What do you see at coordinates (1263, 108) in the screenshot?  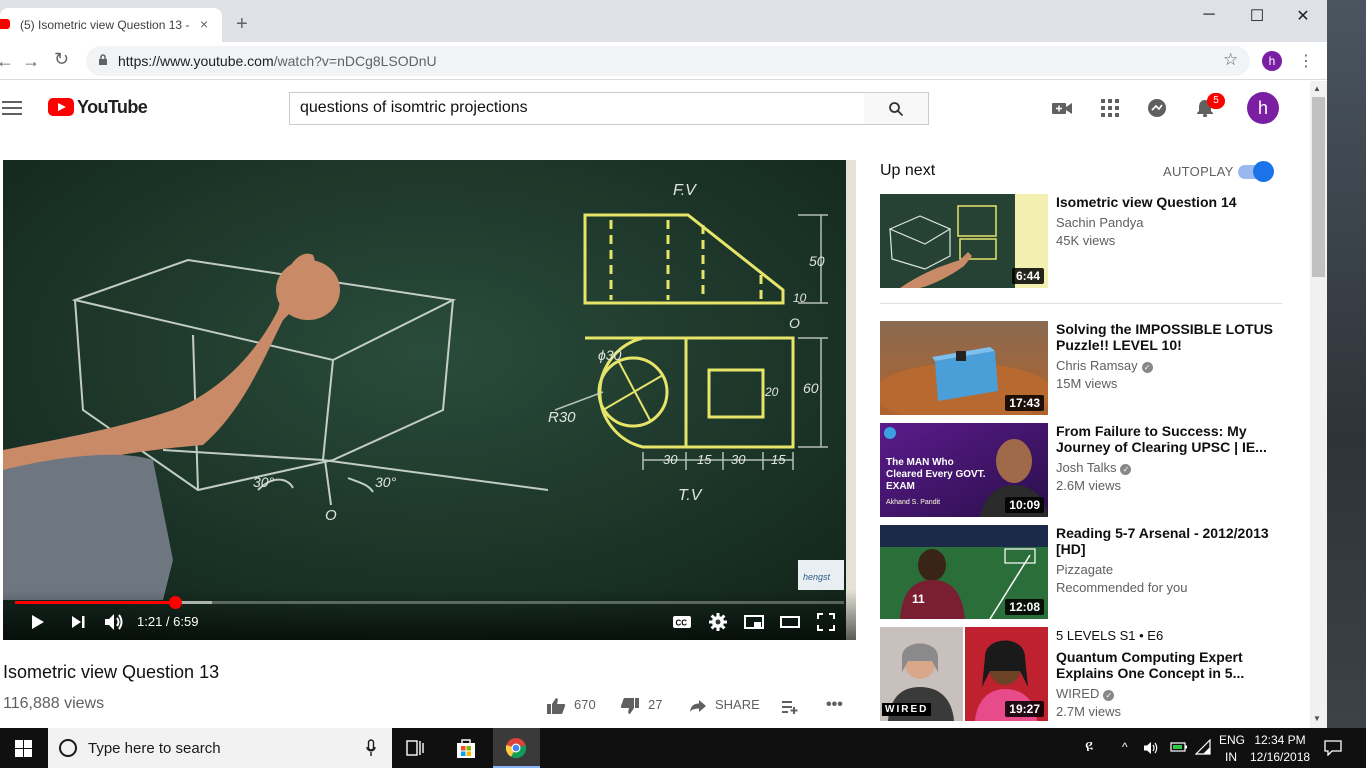 I see `account-avatar: h` at bounding box center [1263, 108].